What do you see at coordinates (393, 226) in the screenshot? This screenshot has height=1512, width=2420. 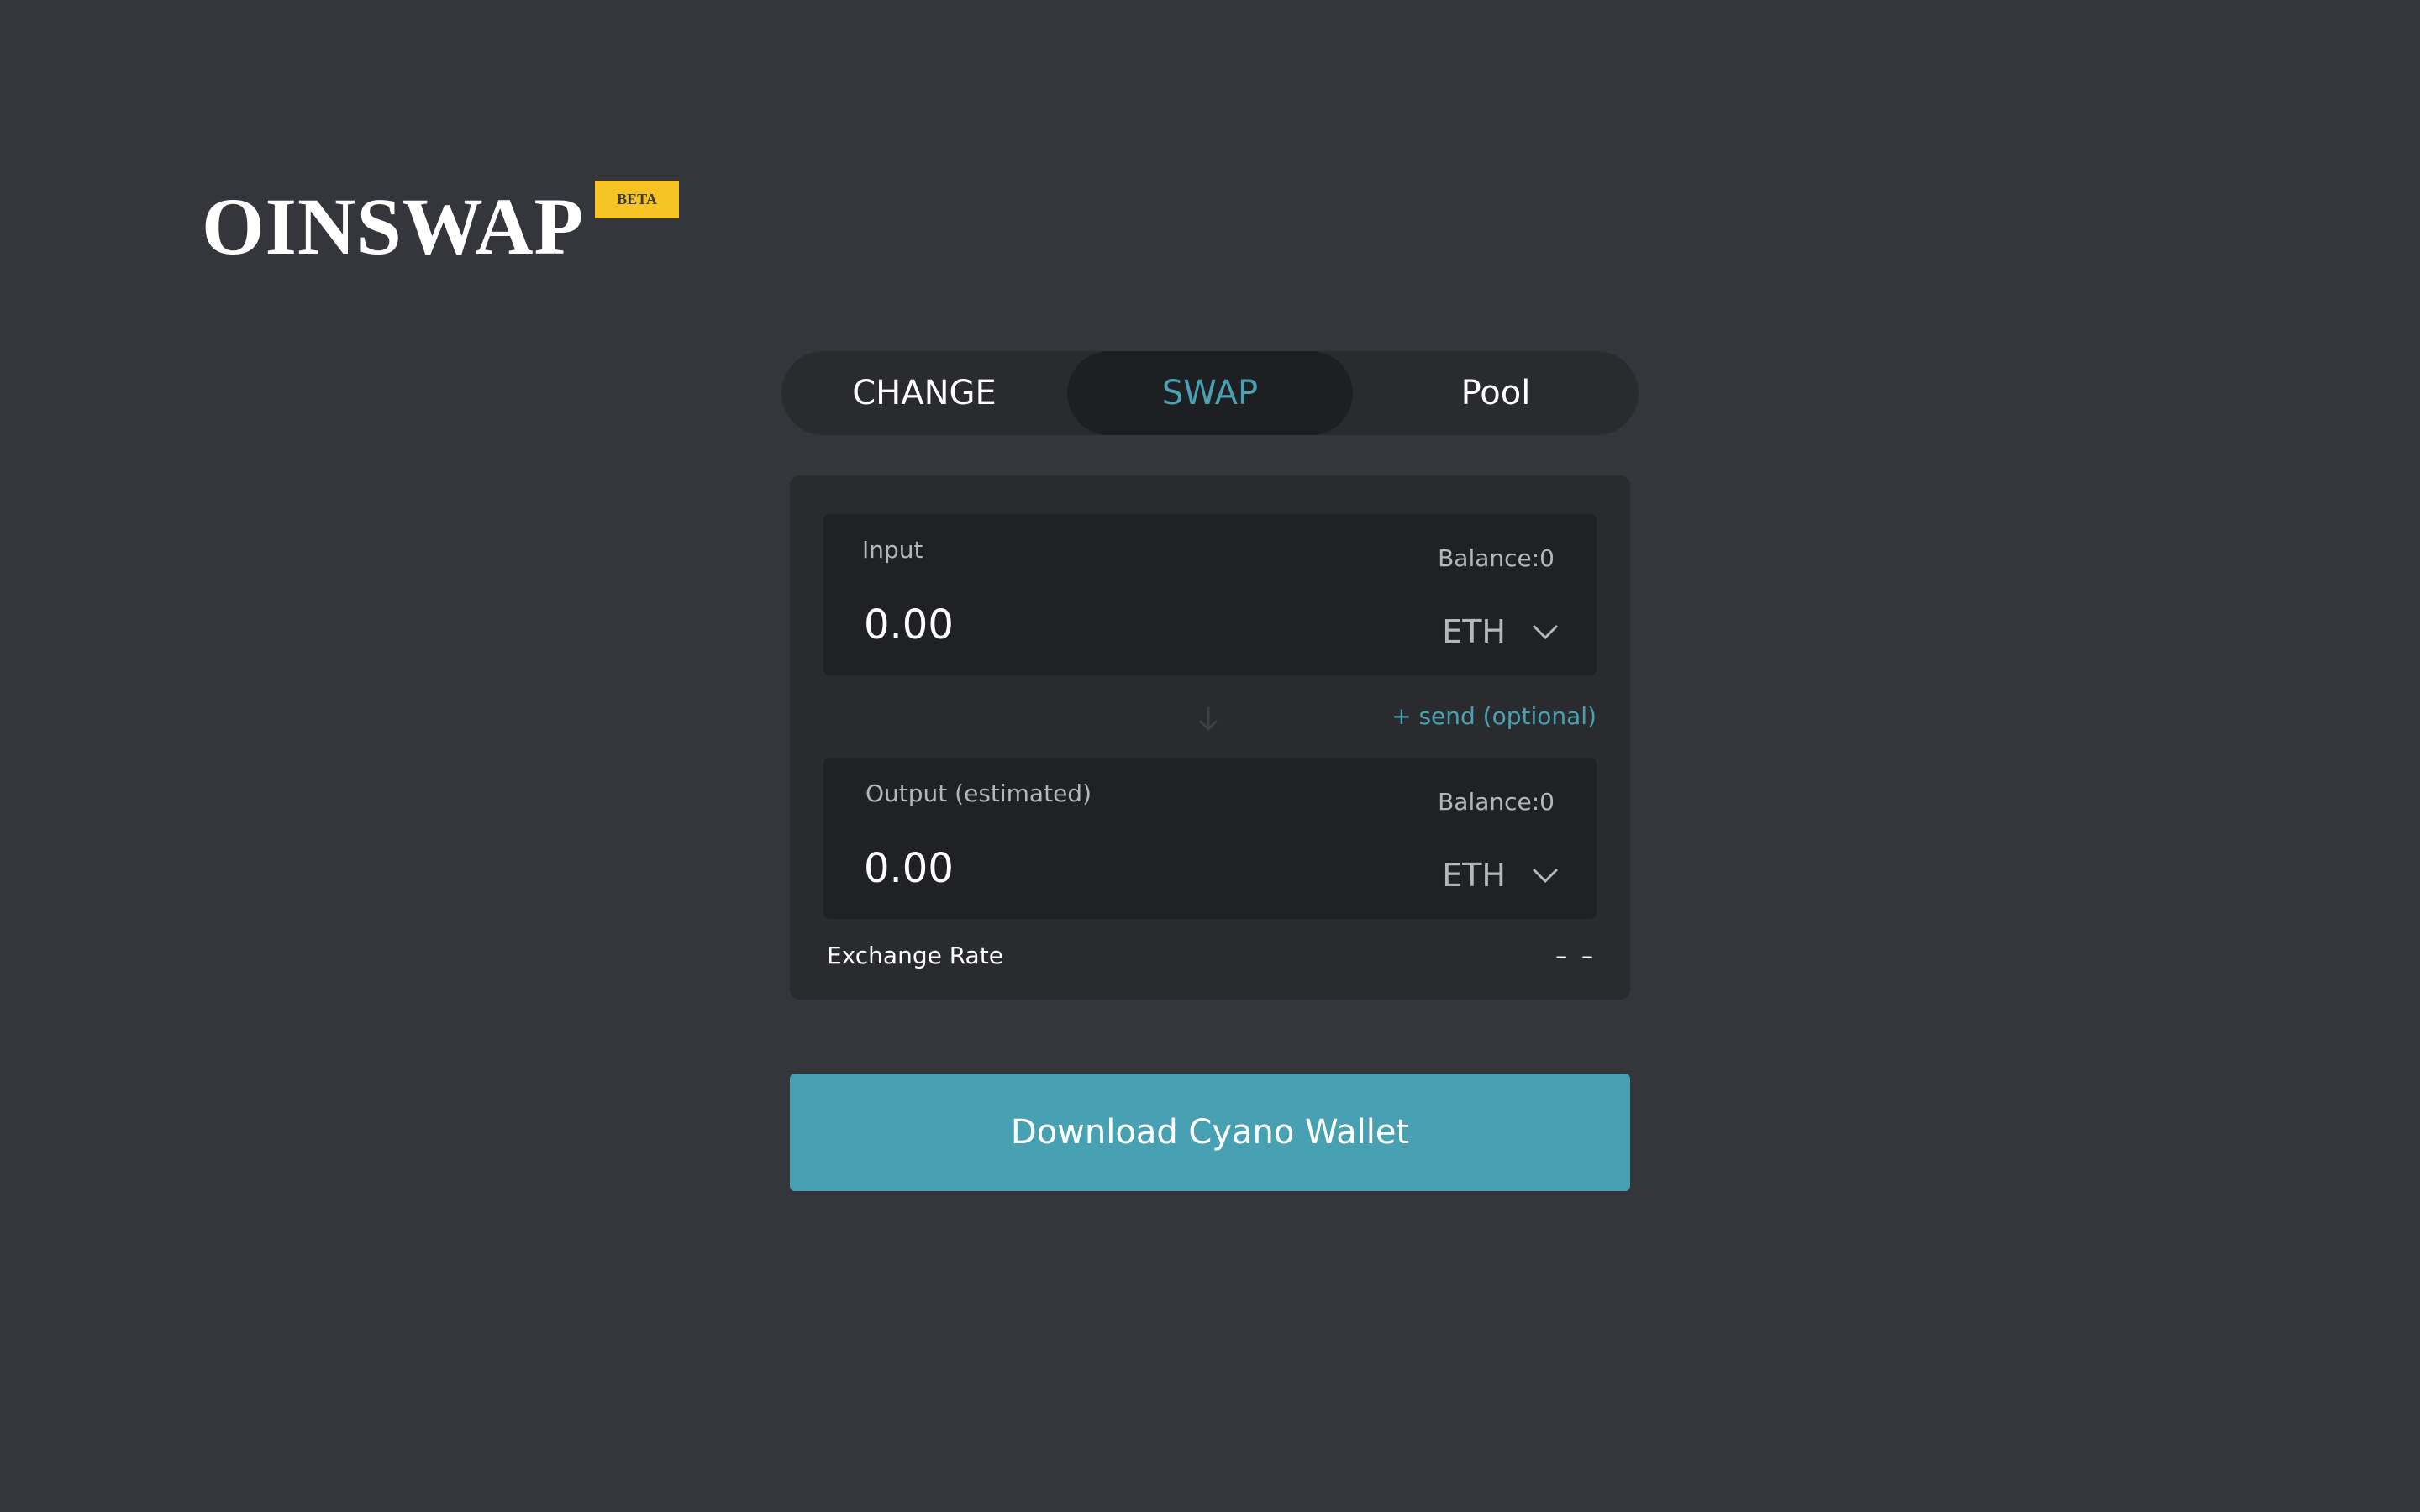 I see `logo: OINSWAP` at bounding box center [393, 226].